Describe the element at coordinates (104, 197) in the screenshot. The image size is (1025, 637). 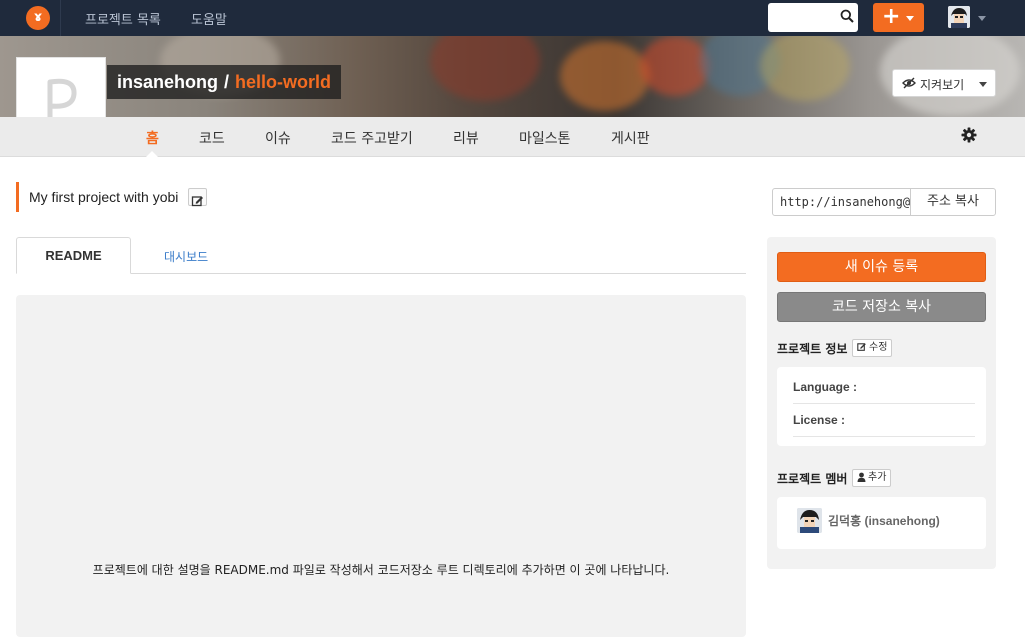
I see `project-description-text: My first project with yobi` at that location.